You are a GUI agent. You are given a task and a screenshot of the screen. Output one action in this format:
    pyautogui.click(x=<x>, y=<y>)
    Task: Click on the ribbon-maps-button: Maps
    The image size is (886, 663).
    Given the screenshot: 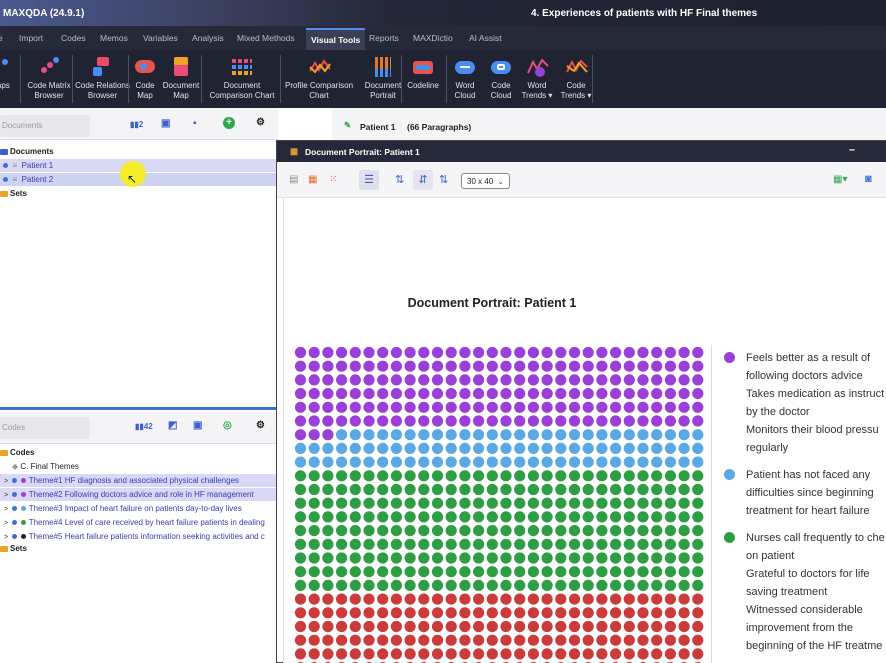 What is the action you would take?
    pyautogui.click(x=10, y=79)
    